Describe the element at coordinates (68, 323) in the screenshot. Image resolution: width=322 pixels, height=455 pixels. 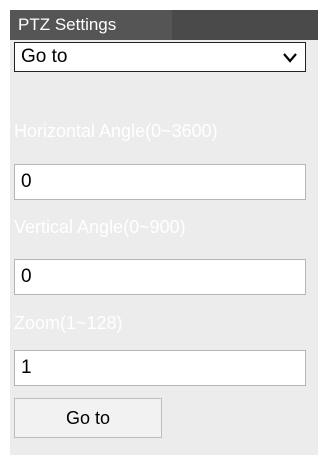
I see `zoom-label: Zoom(1~128)` at that location.